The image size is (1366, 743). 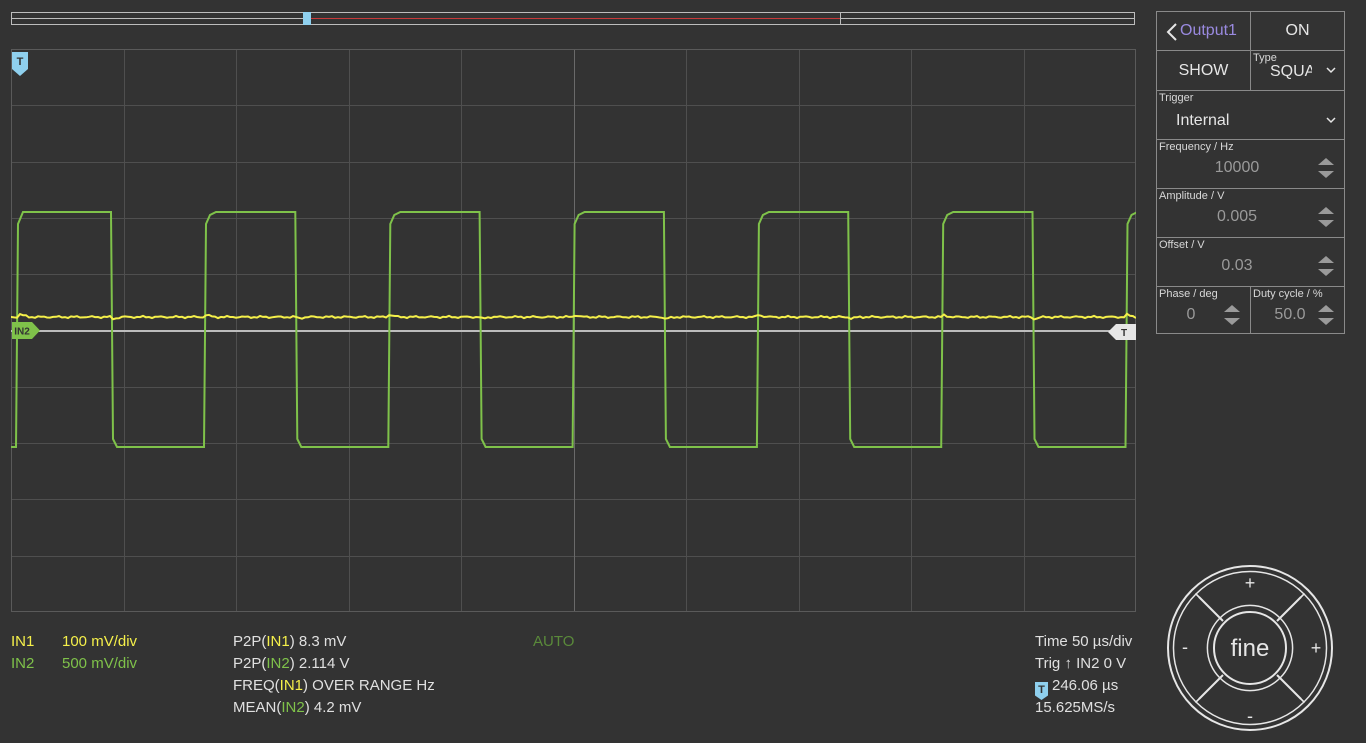 I want to click on knob-left-minus: -, so click(x=1185, y=647).